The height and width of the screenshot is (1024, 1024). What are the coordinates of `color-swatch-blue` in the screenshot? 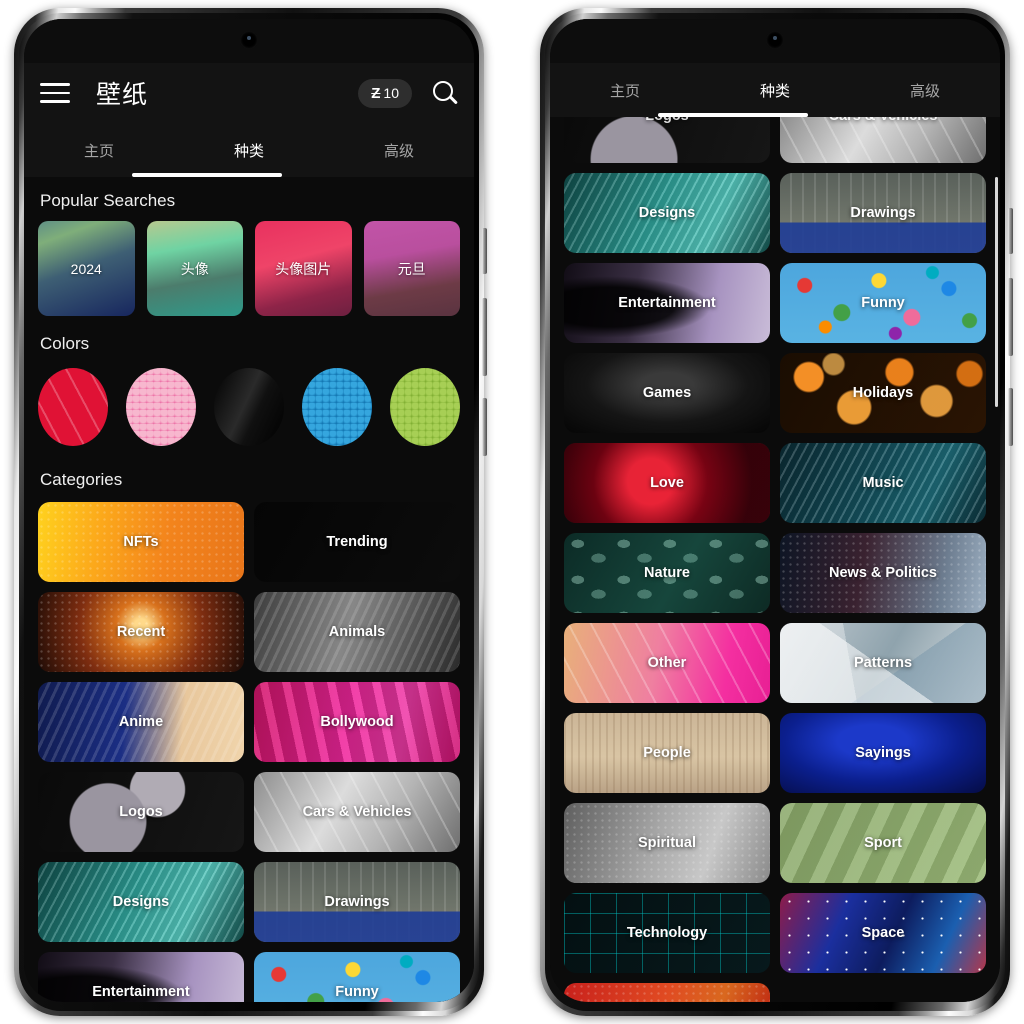 It's located at (337, 407).